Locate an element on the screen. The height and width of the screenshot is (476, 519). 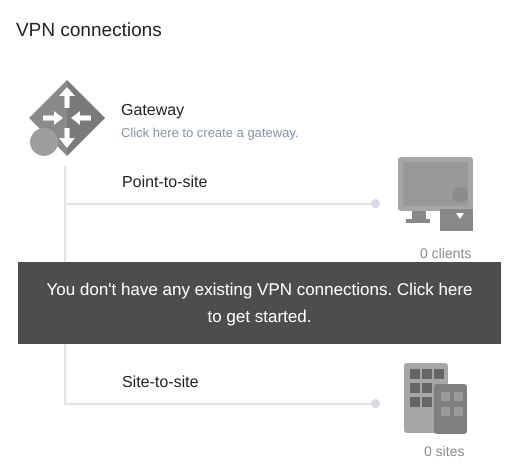
page-title: VPN connections is located at coordinates (89, 31).